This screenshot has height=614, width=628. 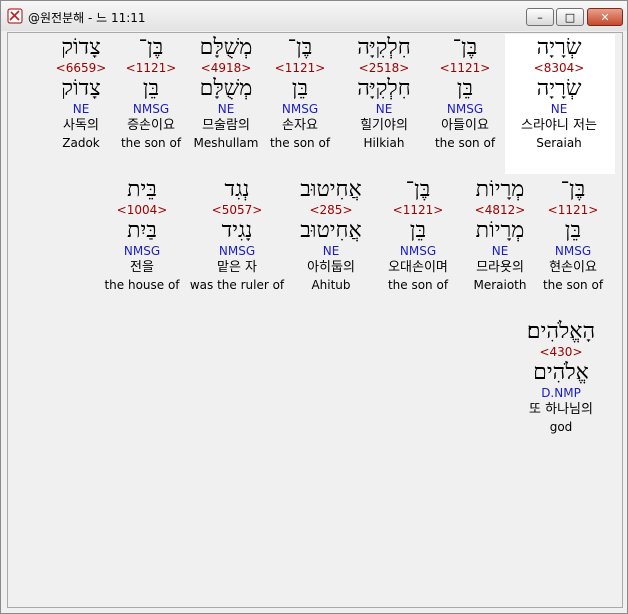 What do you see at coordinates (81, 68) in the screenshot?
I see `strongs-number: <6659>` at bounding box center [81, 68].